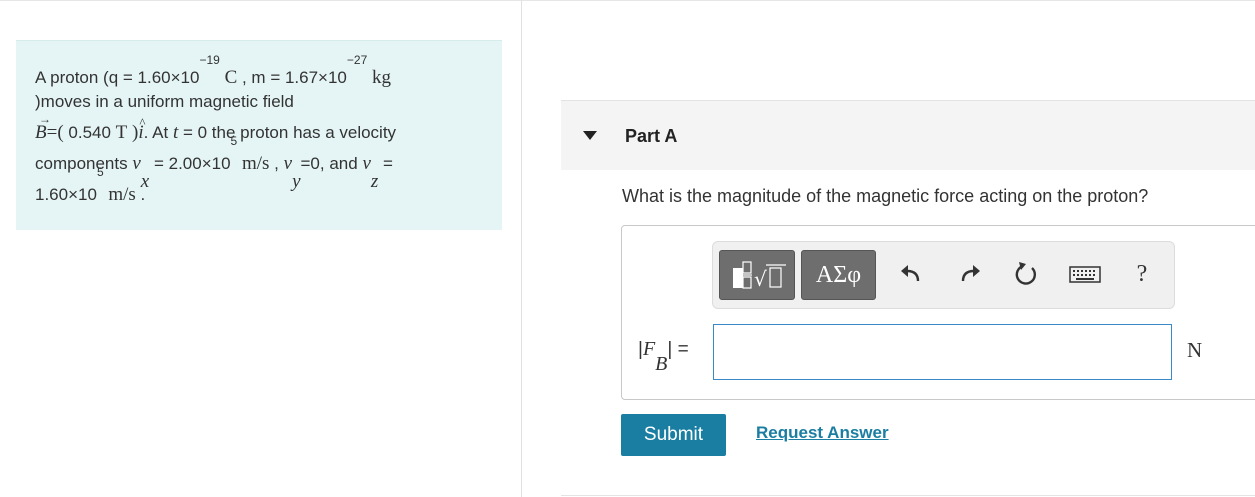 This screenshot has height=497, width=1255. I want to click on answer-label: |FB| =, so click(663, 356).